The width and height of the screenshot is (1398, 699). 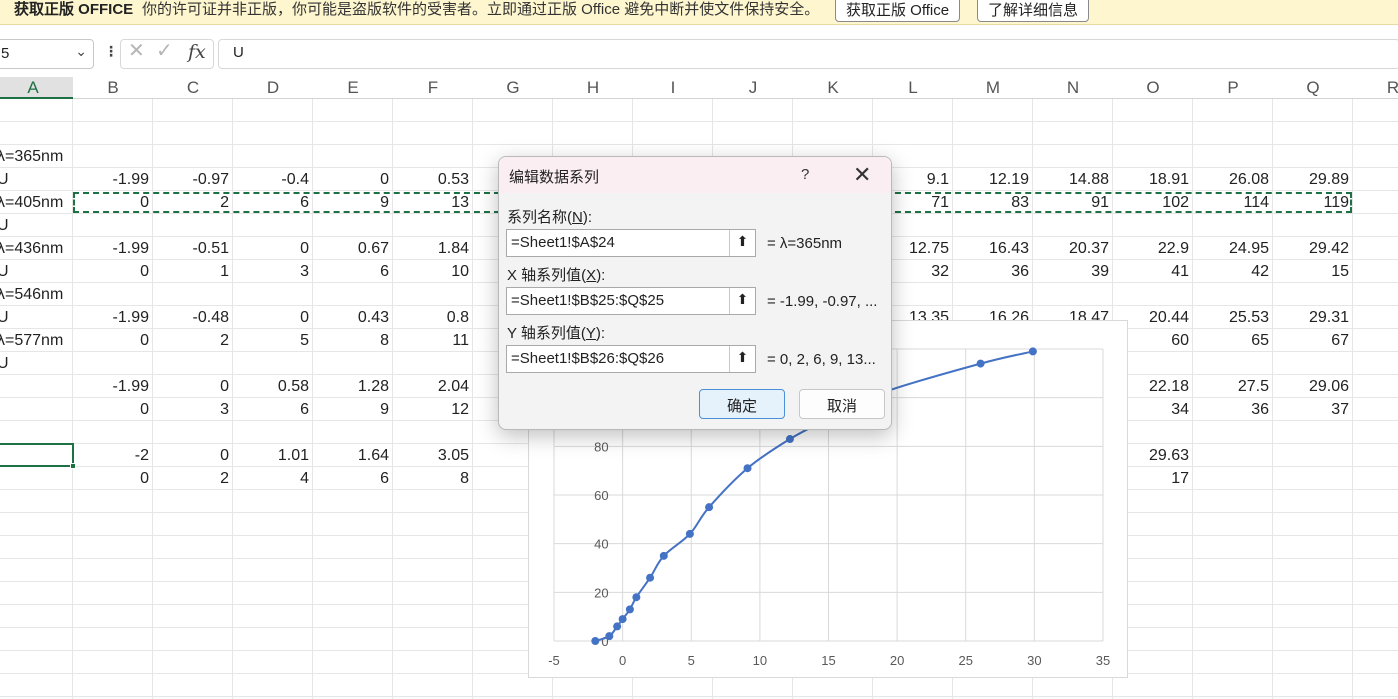 I want to click on column-header-p: P, so click(x=1233, y=88).